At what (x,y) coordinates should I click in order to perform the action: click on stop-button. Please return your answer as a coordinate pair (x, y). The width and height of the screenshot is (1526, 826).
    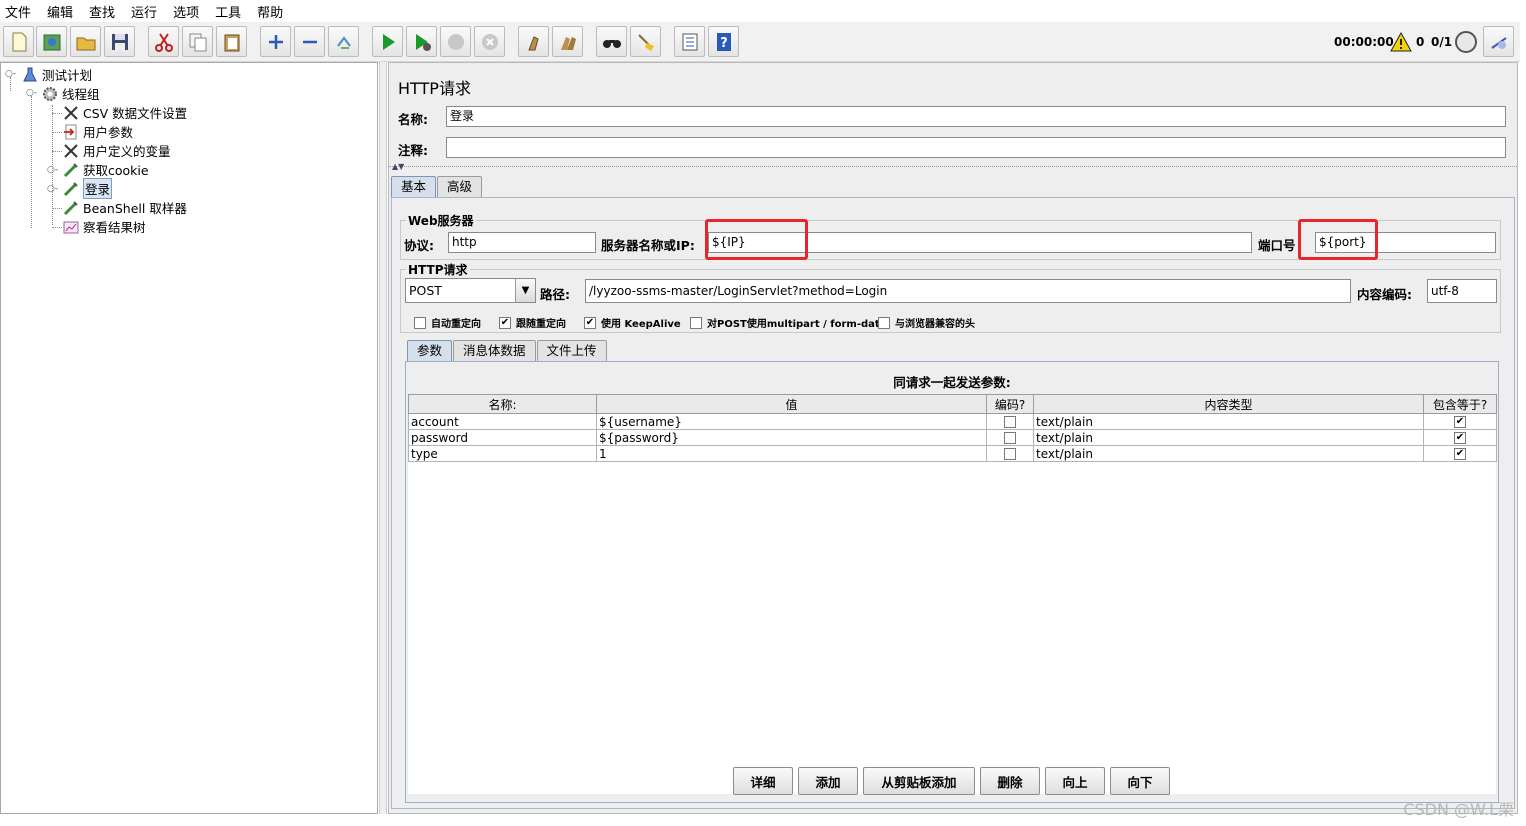
    Looking at the image, I should click on (455, 41).